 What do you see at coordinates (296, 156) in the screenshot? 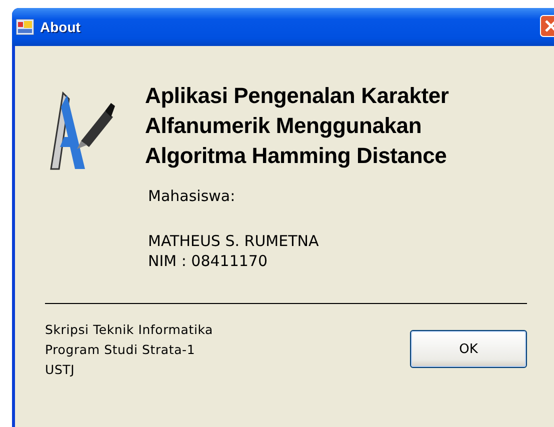
I see `app-title-line: Algoritma Hamming Distance` at bounding box center [296, 156].